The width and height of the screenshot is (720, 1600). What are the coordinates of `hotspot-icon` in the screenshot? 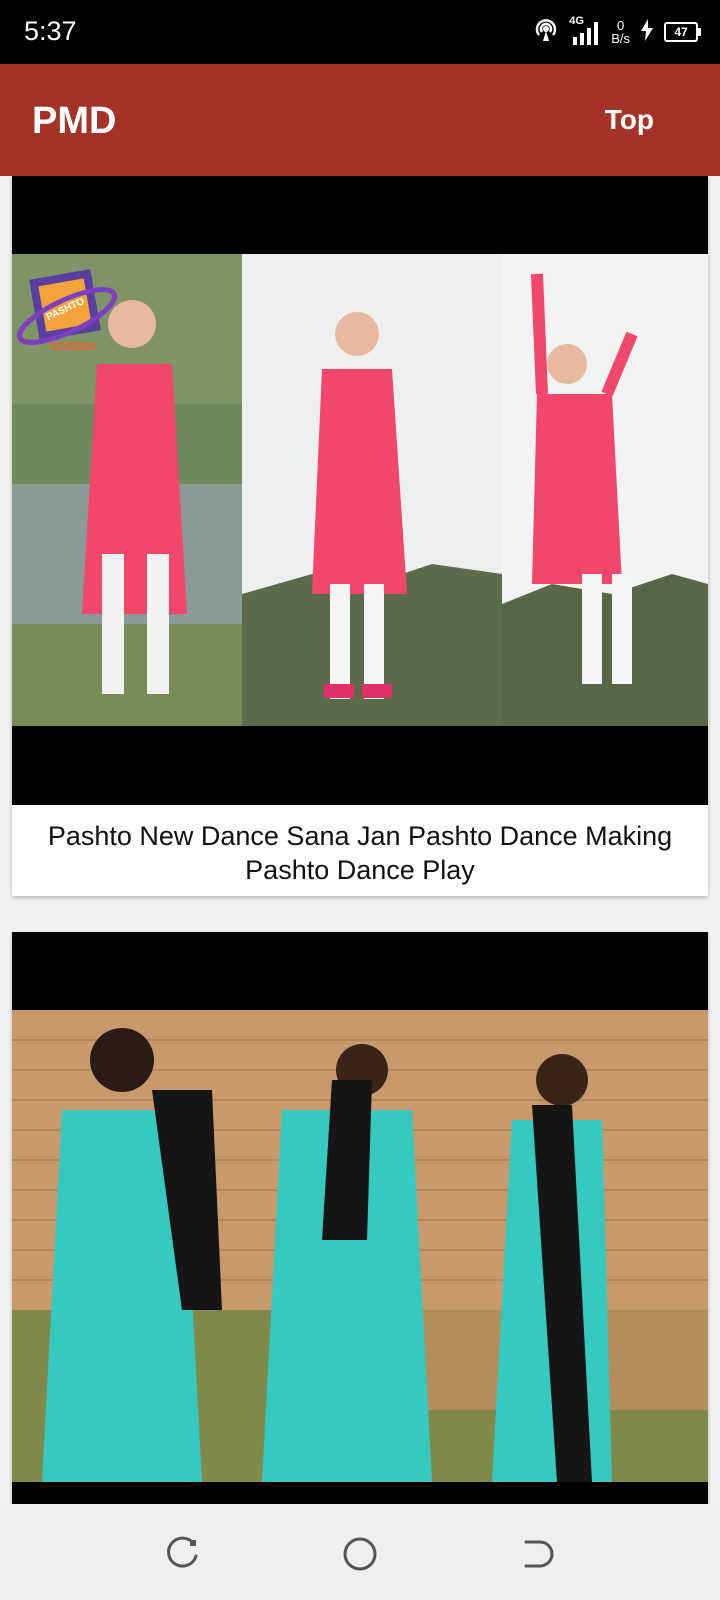 It's located at (546, 32).